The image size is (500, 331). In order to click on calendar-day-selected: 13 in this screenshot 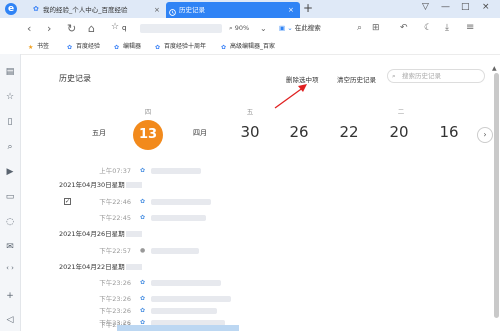, I will do `click(148, 135)`.